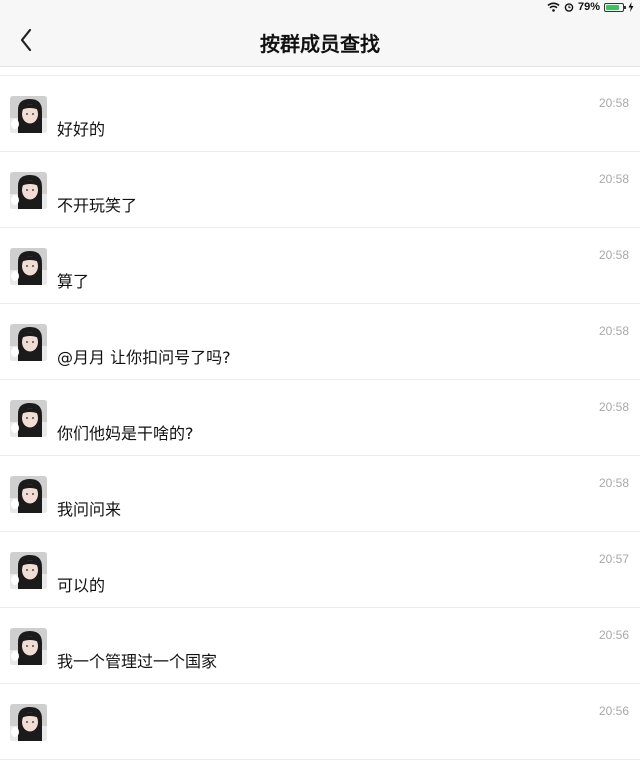 This screenshot has width=640, height=760. I want to click on alarm-icon, so click(569, 7).